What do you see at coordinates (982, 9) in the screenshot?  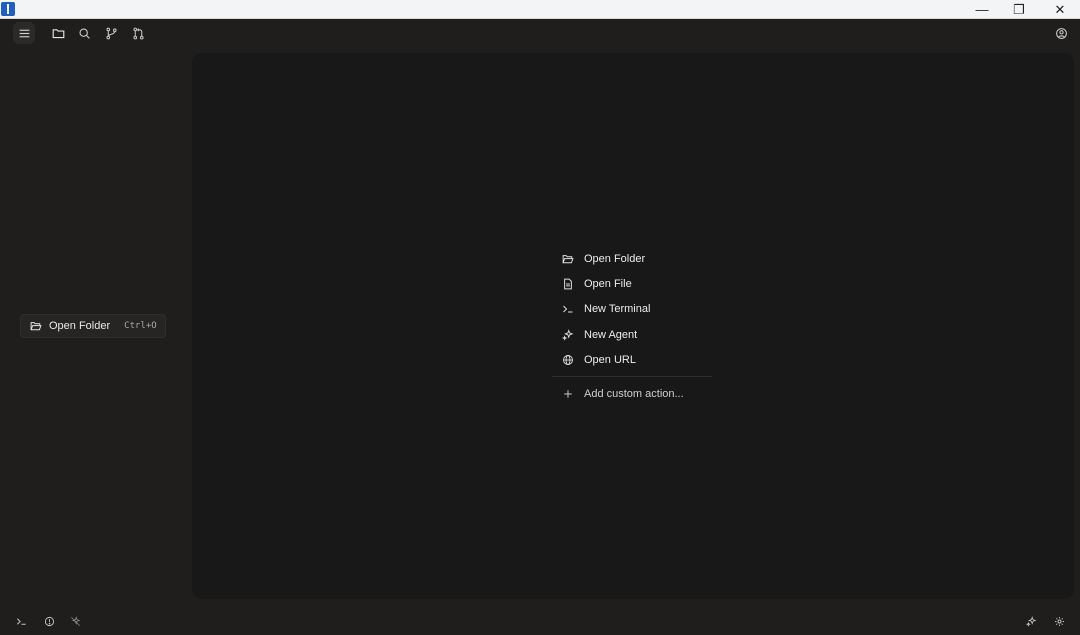 I see `minimize-button: —` at bounding box center [982, 9].